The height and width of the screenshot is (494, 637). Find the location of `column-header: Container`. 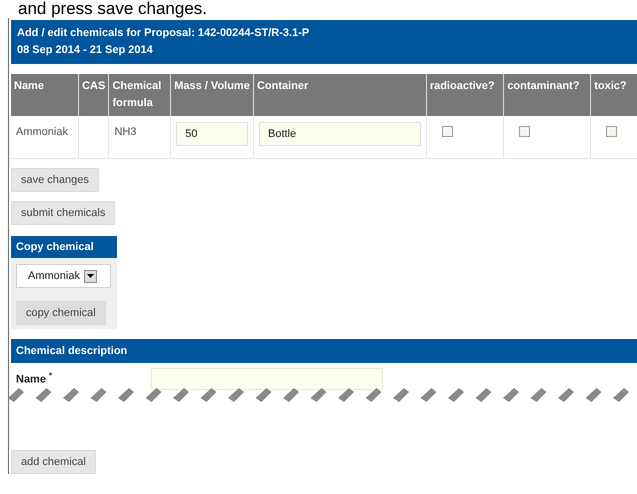

column-header: Container is located at coordinates (339, 95).